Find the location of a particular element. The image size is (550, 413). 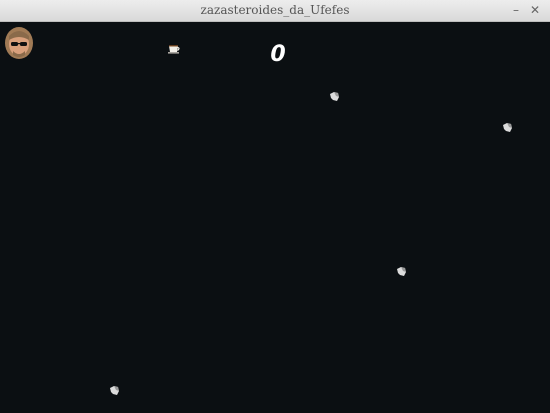

coffee-cup-icon is located at coordinates (174, 49).